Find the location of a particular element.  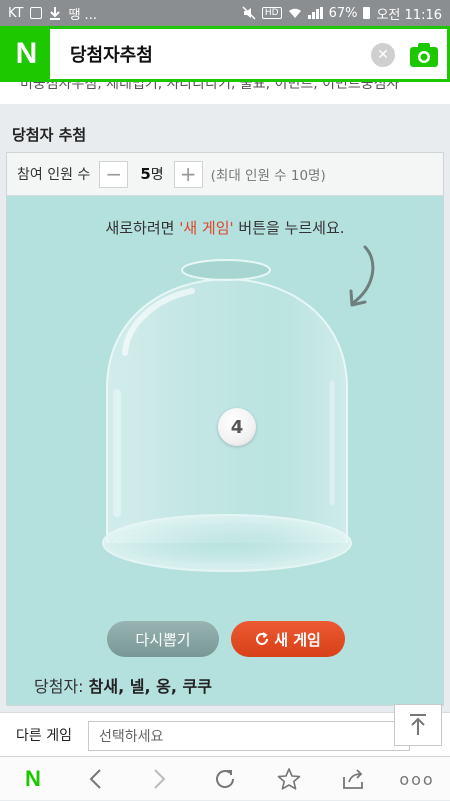

star-icon is located at coordinates (289, 779).